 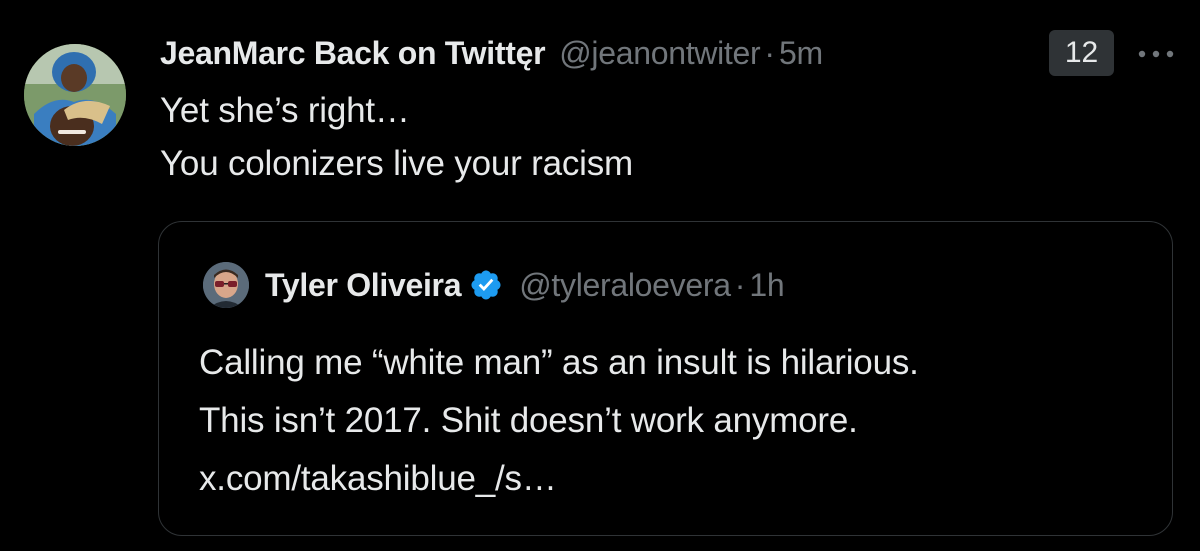 I want to click on quoted-author-handle: @tyleraloevera, so click(x=625, y=285).